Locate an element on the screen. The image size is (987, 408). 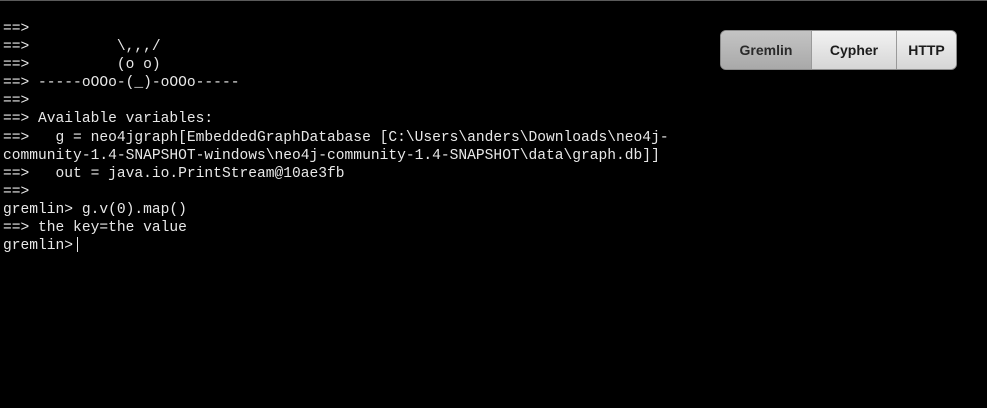
mode-switch: Gremlin Cypher HTTP is located at coordinates (838, 50).